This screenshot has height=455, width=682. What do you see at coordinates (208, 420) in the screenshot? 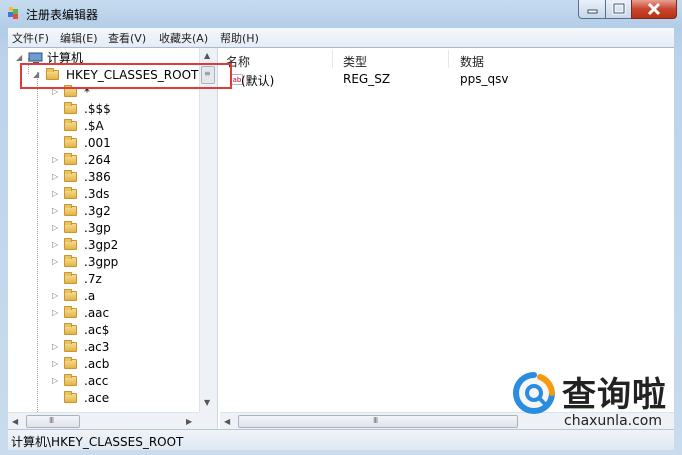
I see `scrollbar-corner` at bounding box center [208, 420].